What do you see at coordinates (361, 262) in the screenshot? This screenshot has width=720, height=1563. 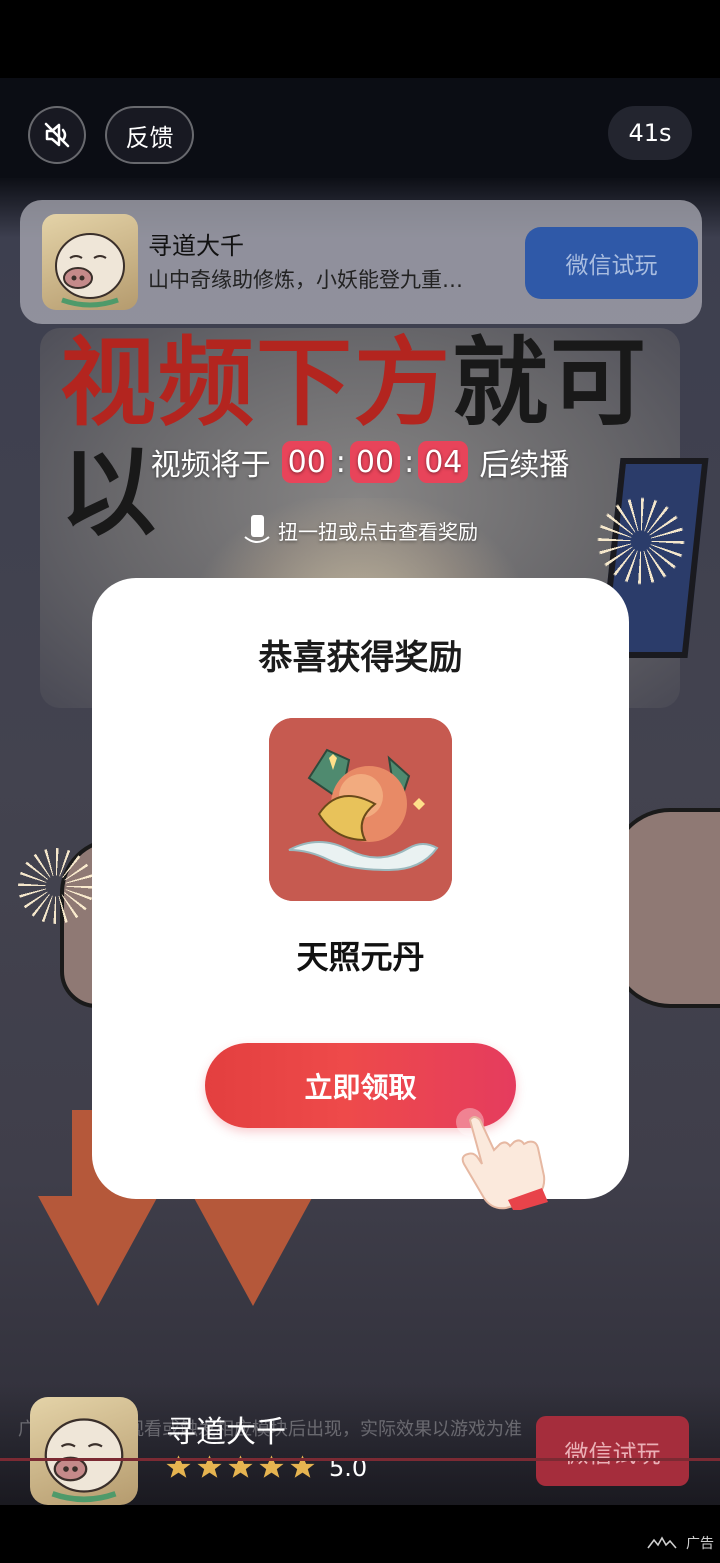 I see `ad-card: 寻道大千 山中奇缘助修炼，小妖能登九重… 微信试玩` at bounding box center [361, 262].